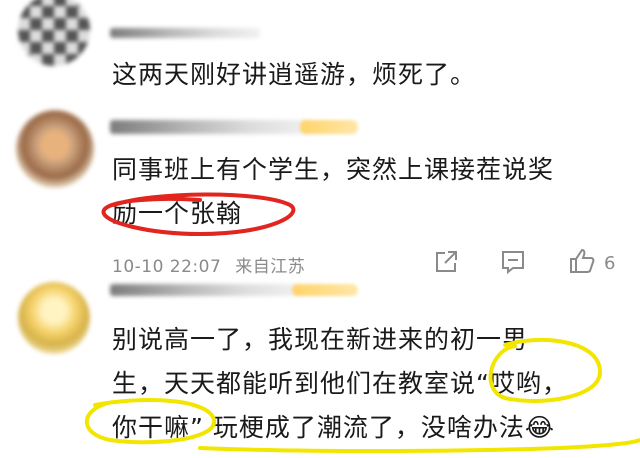 The height and width of the screenshot is (458, 640). I want to click on comment-text-line: 励一个张翰, so click(177, 213).